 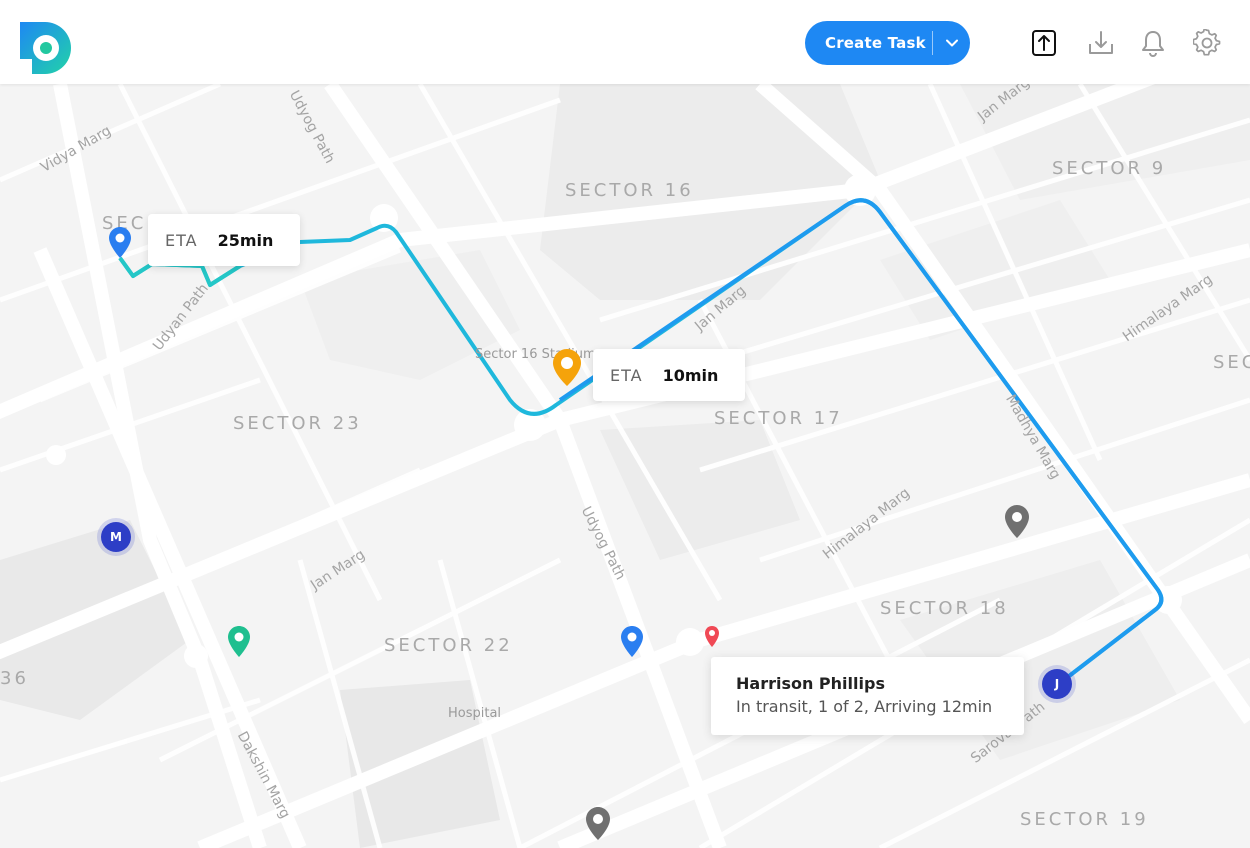 What do you see at coordinates (14, 678) in the screenshot?
I see `area-label: 36` at bounding box center [14, 678].